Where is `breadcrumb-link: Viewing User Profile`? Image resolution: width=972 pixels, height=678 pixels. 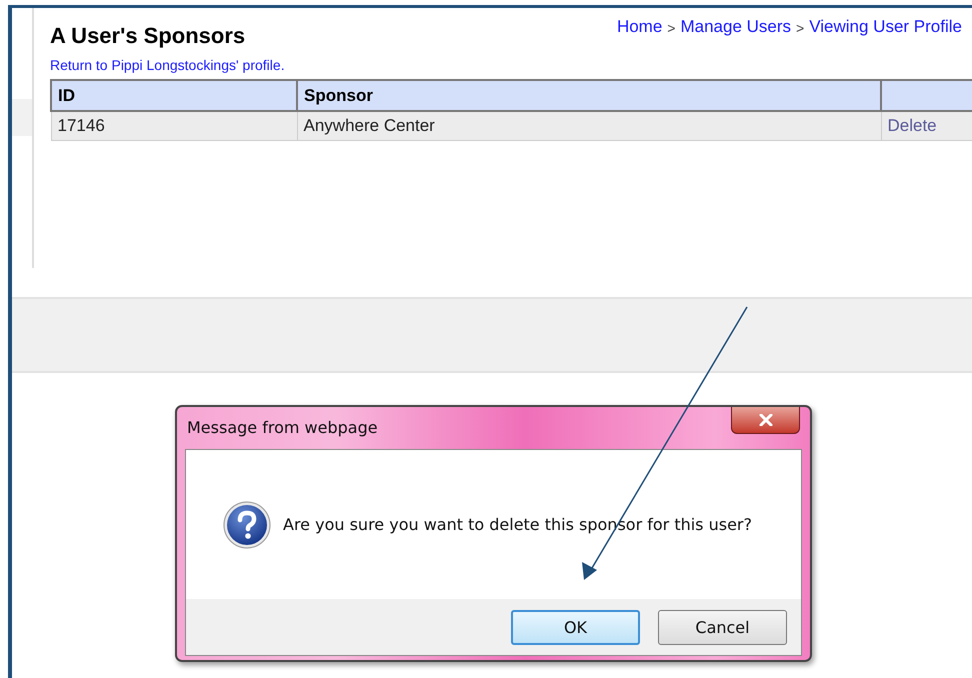 breadcrumb-link: Viewing User Profile is located at coordinates (885, 28).